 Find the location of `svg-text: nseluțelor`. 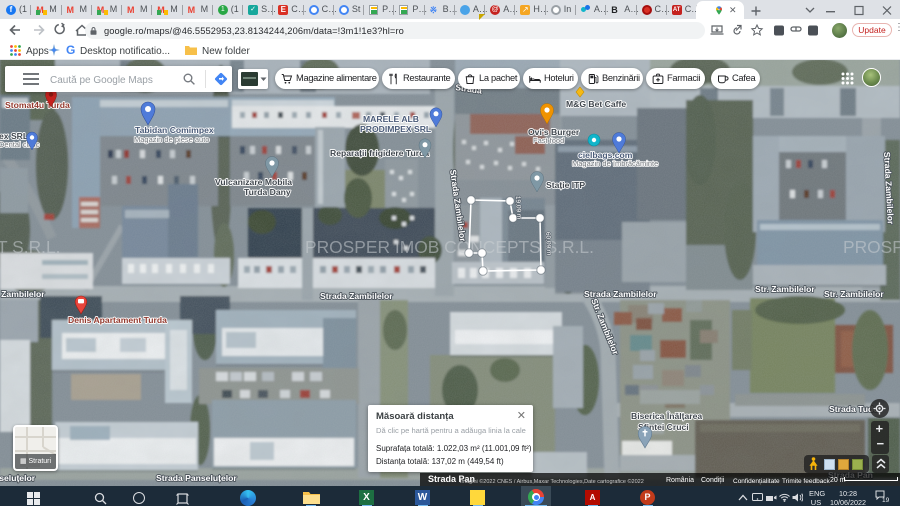

svg-text: nseluțelor is located at coordinates (18, 478).